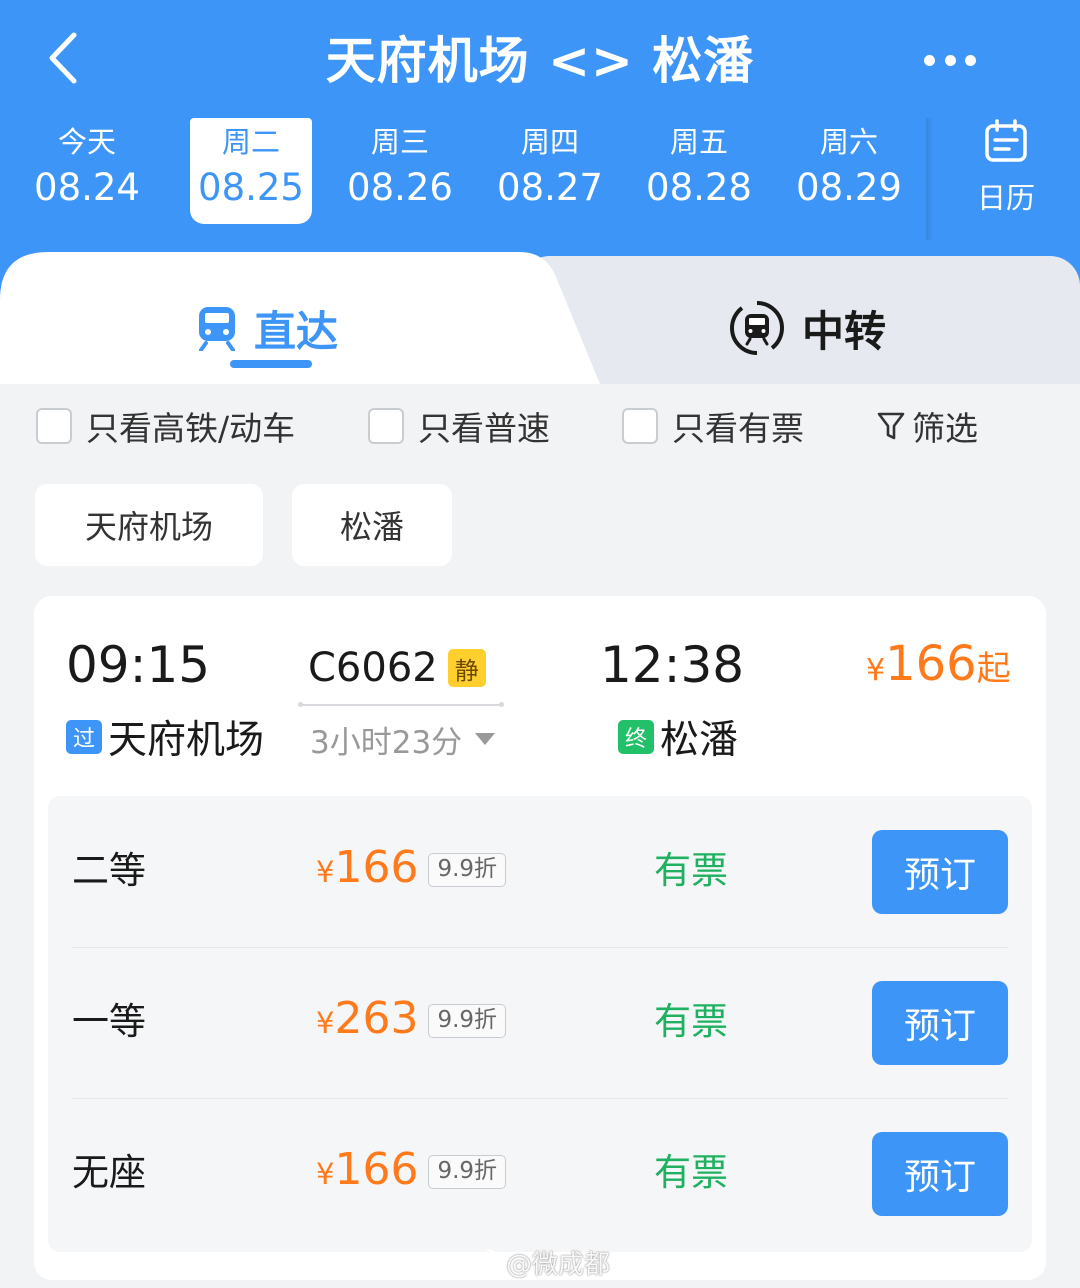 The image size is (1080, 1288). What do you see at coordinates (479, 1262) in the screenshot?
I see `weibo-logo-icon` at bounding box center [479, 1262].